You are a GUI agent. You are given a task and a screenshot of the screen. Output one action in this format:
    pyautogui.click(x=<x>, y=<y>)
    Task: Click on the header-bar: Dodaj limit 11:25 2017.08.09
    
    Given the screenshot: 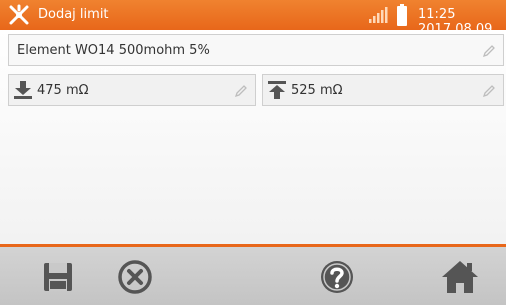 What is the action you would take?
    pyautogui.click(x=253, y=18)
    